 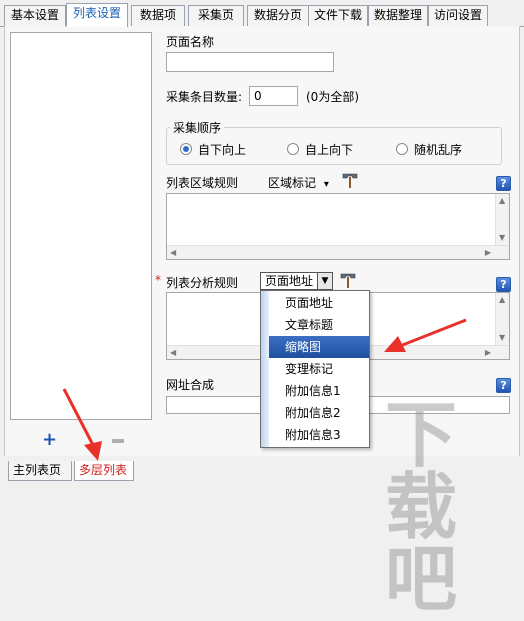 I want to click on tab-file-download: 文件下载, so click(x=338, y=15).